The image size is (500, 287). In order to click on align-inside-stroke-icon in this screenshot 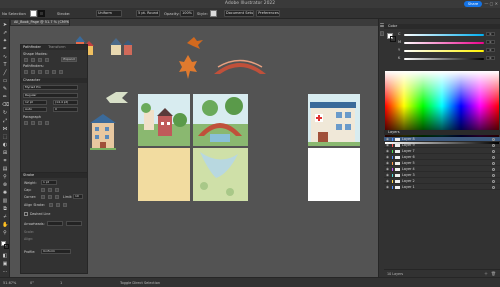, I will do `click(58, 205)`.